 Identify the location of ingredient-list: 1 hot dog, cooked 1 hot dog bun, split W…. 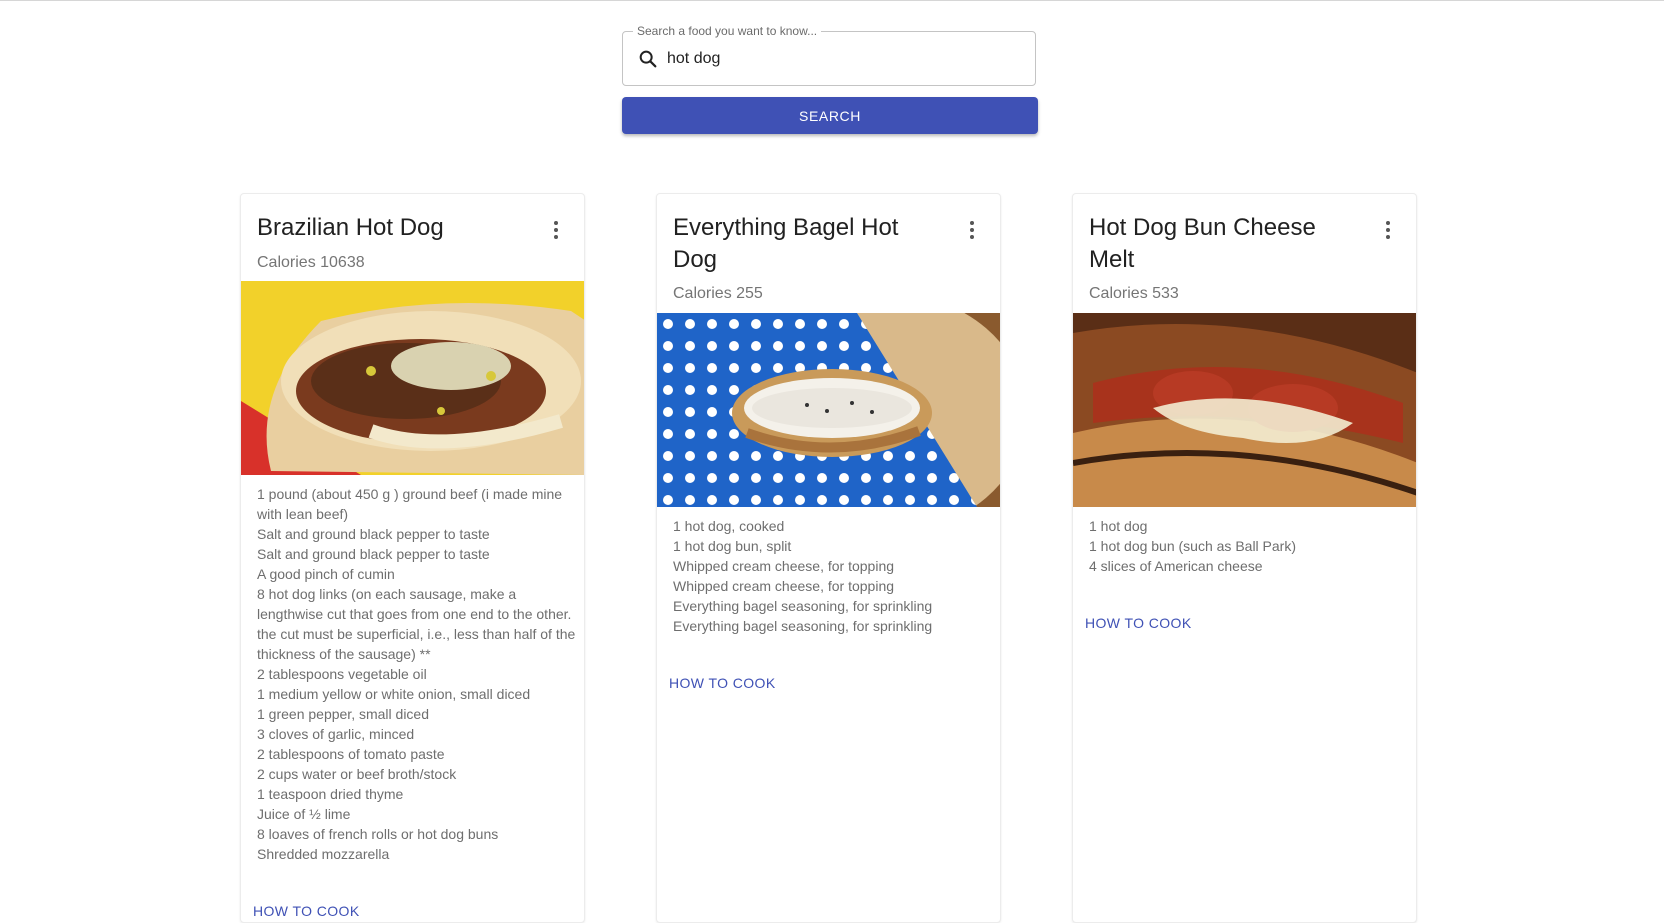
(833, 576).